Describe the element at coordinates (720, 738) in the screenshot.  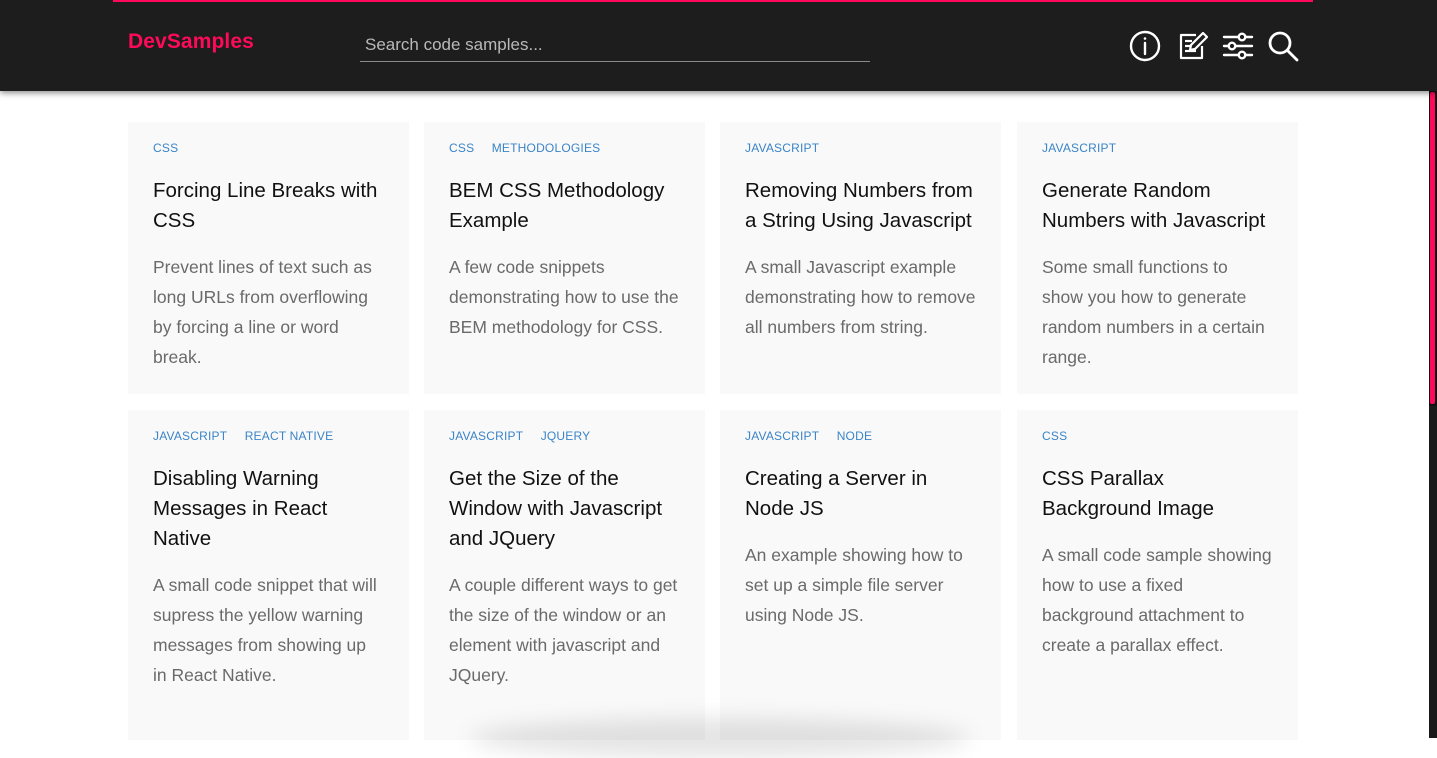
I see `floating-shadow` at that location.